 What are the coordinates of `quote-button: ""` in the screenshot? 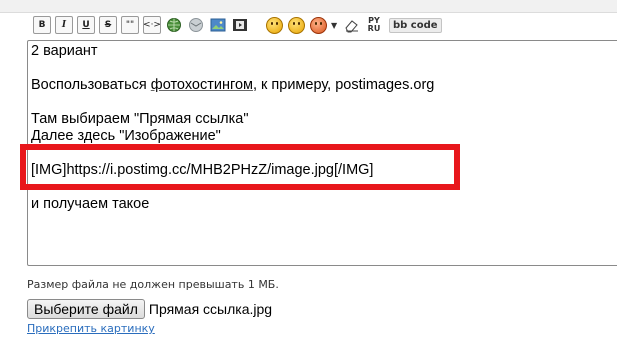 It's located at (130, 25).